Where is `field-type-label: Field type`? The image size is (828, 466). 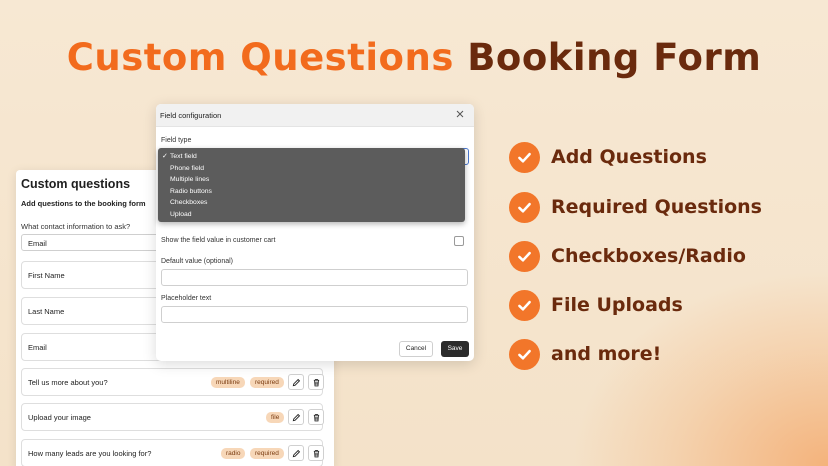
field-type-label: Field type is located at coordinates (176, 140).